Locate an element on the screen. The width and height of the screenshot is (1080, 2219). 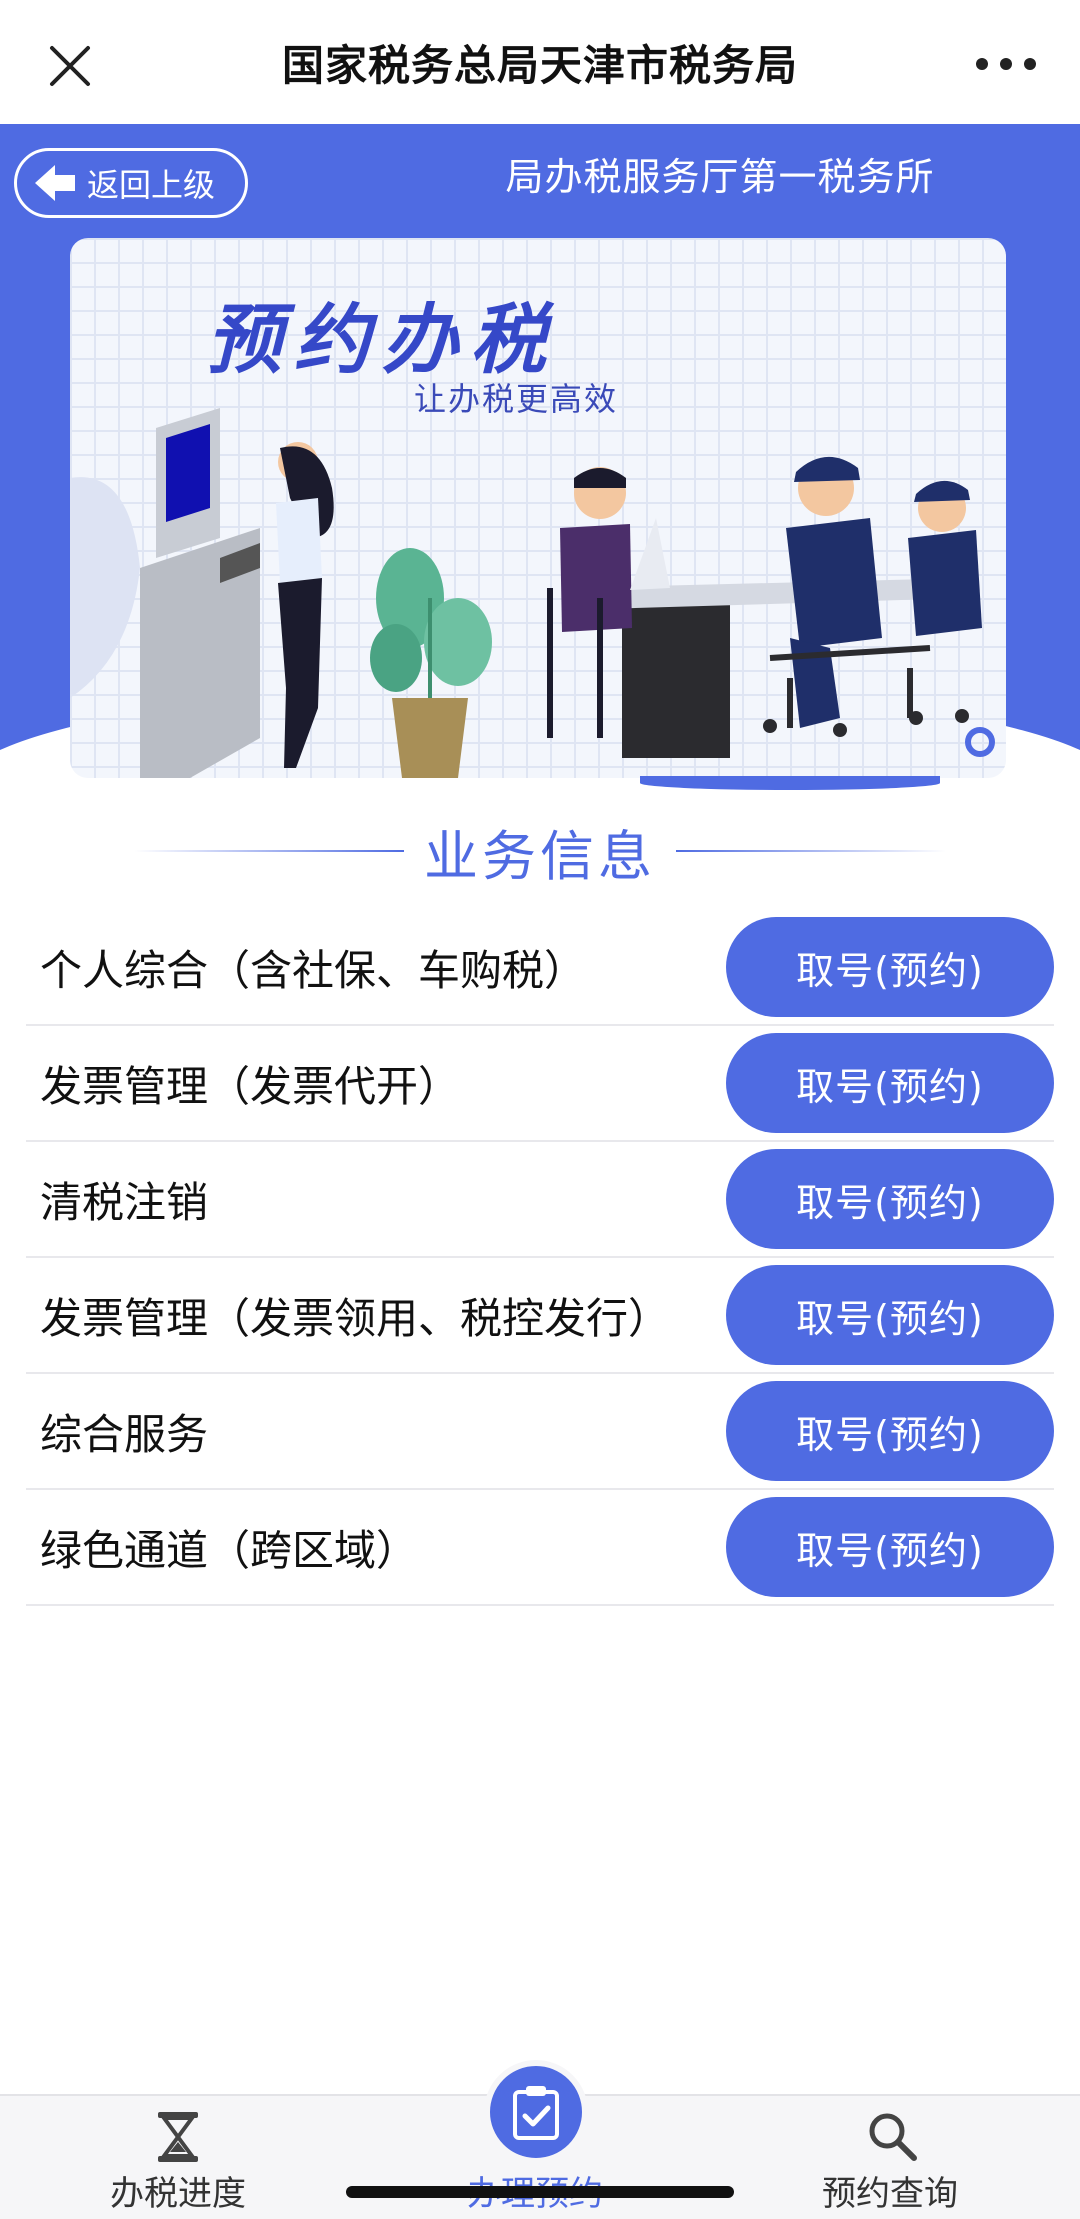
clipboard-check-icon is located at coordinates (536, 2113).